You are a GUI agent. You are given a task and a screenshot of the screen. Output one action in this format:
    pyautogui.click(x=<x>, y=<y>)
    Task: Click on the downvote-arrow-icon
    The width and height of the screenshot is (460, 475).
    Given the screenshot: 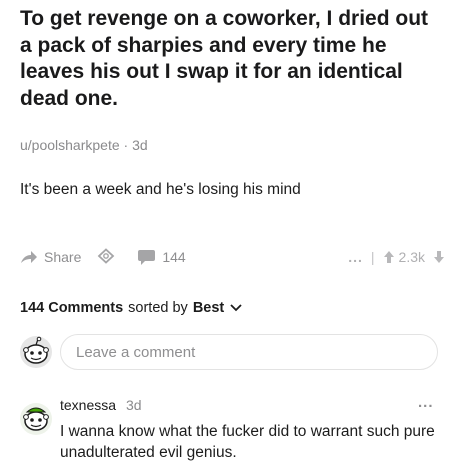 What is the action you would take?
    pyautogui.click(x=439, y=257)
    